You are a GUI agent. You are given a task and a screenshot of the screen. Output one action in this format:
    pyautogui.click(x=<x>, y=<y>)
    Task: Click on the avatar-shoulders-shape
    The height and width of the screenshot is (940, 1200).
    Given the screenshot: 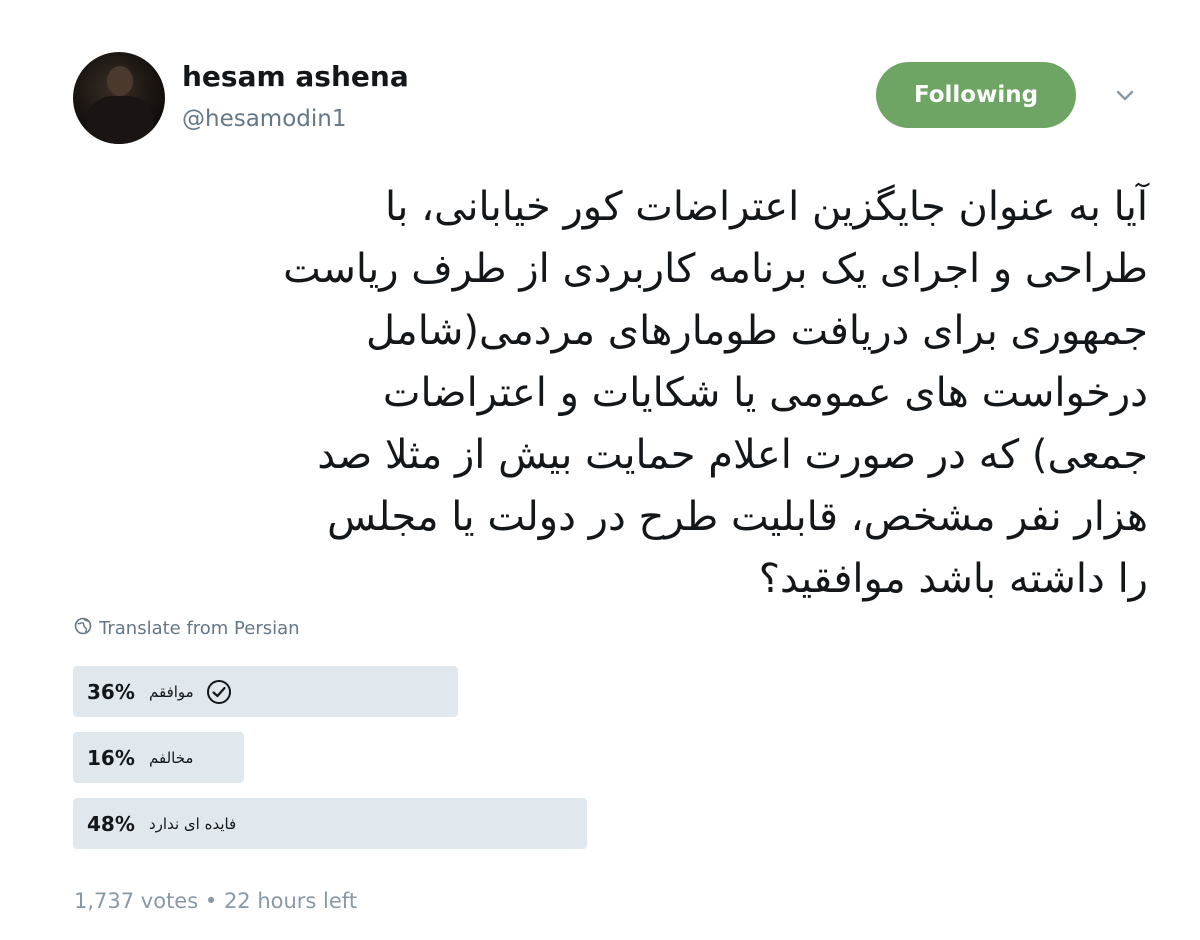 What is the action you would take?
    pyautogui.click(x=120, y=120)
    